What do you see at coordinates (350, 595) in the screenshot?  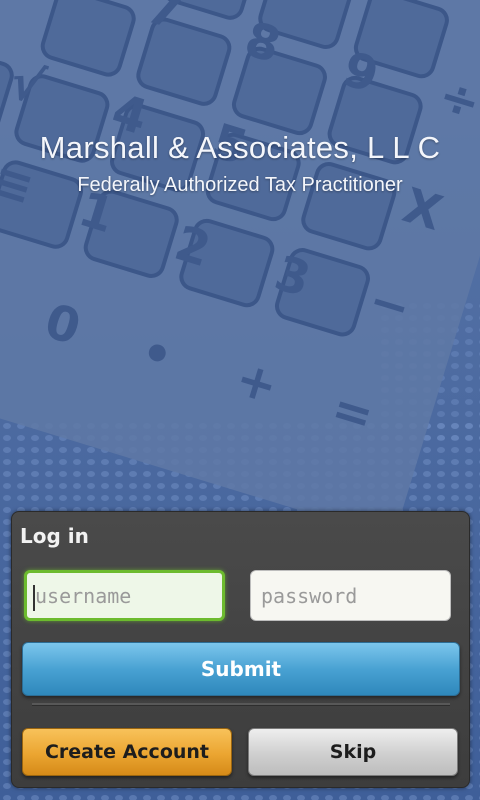 I see `password-input` at bounding box center [350, 595].